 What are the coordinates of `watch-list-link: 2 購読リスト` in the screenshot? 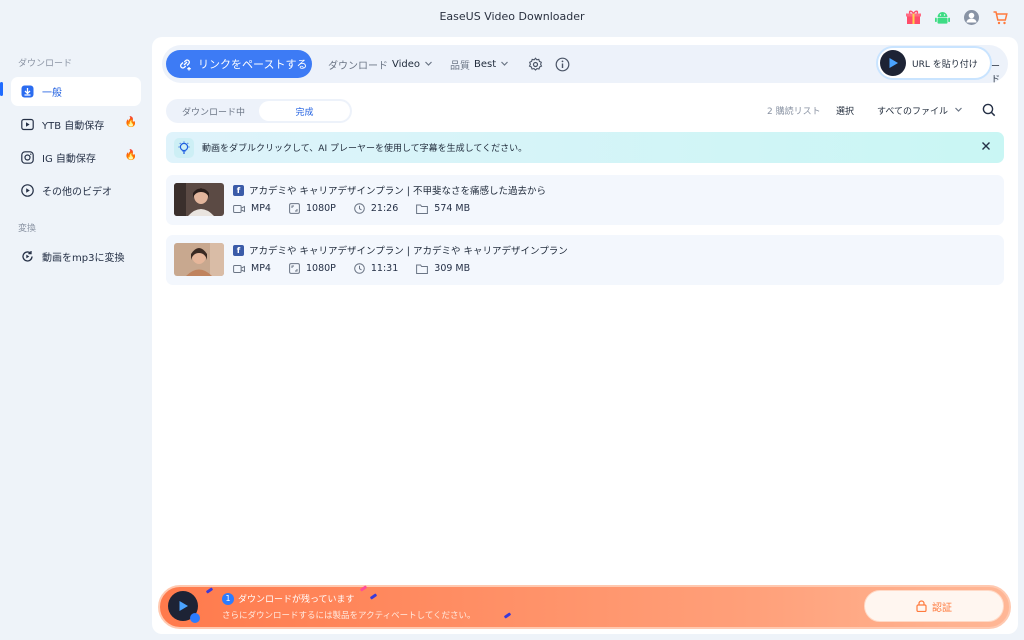 It's located at (794, 110).